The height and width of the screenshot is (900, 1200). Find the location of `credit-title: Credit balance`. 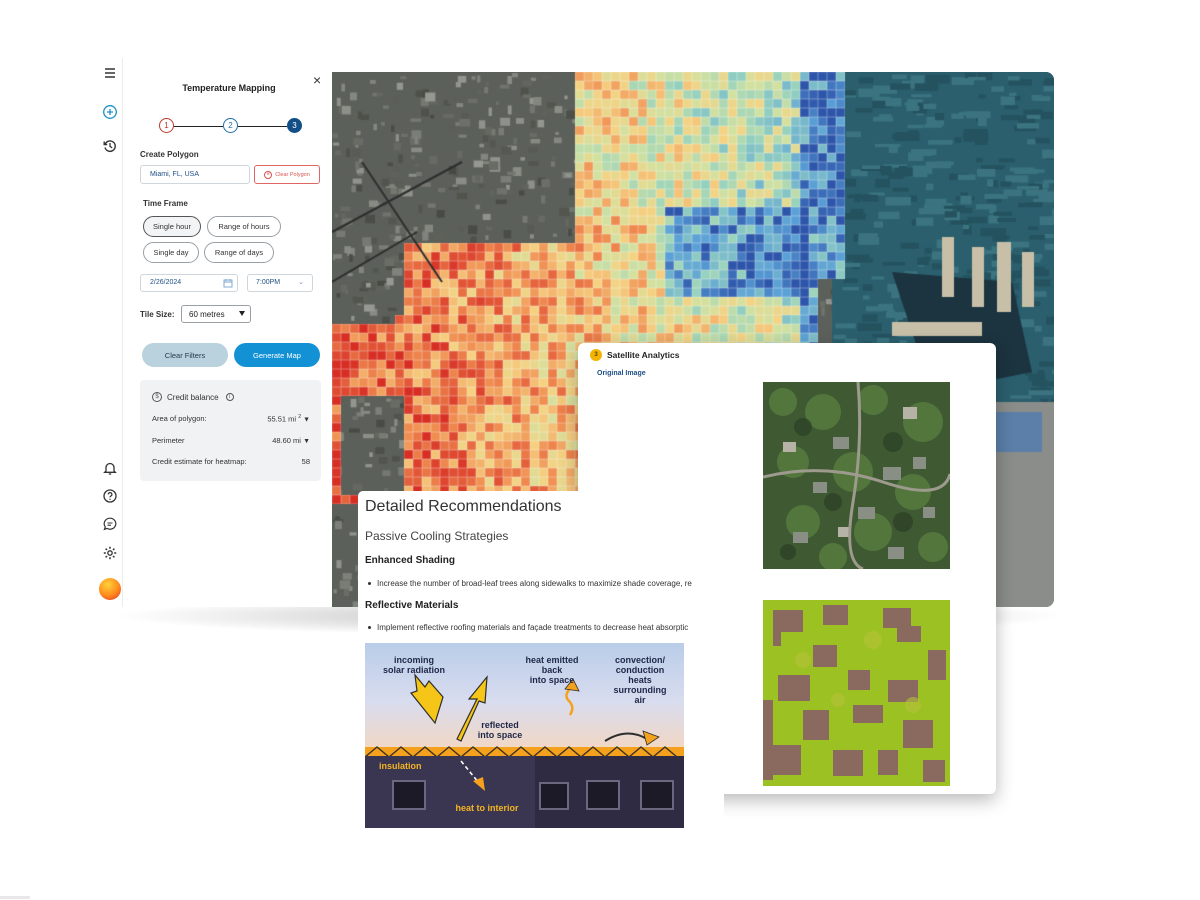

credit-title: Credit balance is located at coordinates (193, 397).